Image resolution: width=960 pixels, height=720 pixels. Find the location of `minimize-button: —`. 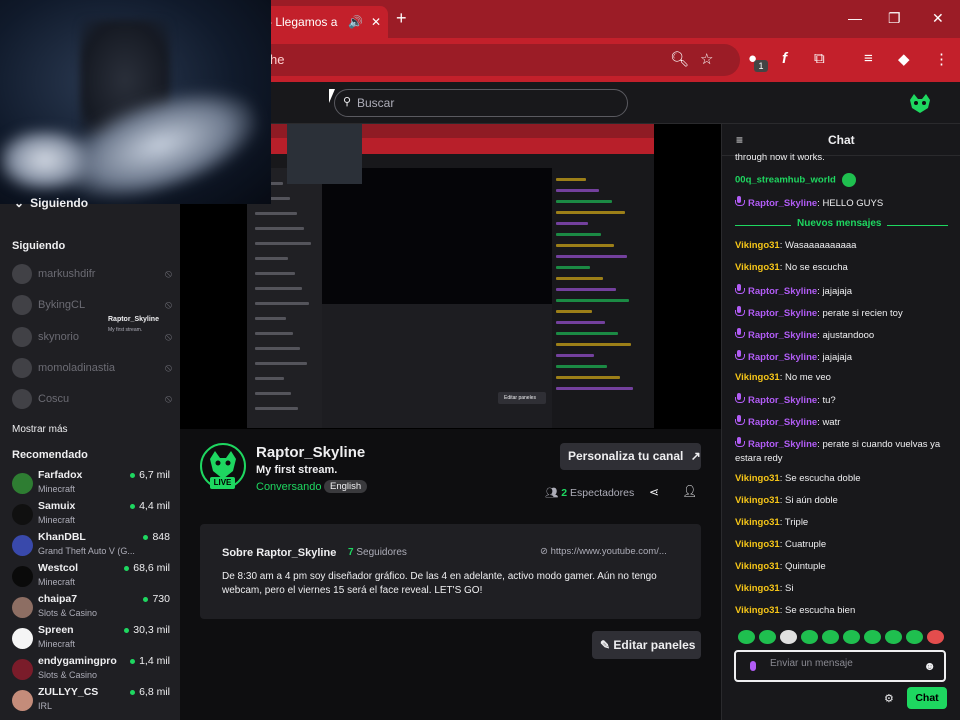

minimize-button: — is located at coordinates (855, 18).